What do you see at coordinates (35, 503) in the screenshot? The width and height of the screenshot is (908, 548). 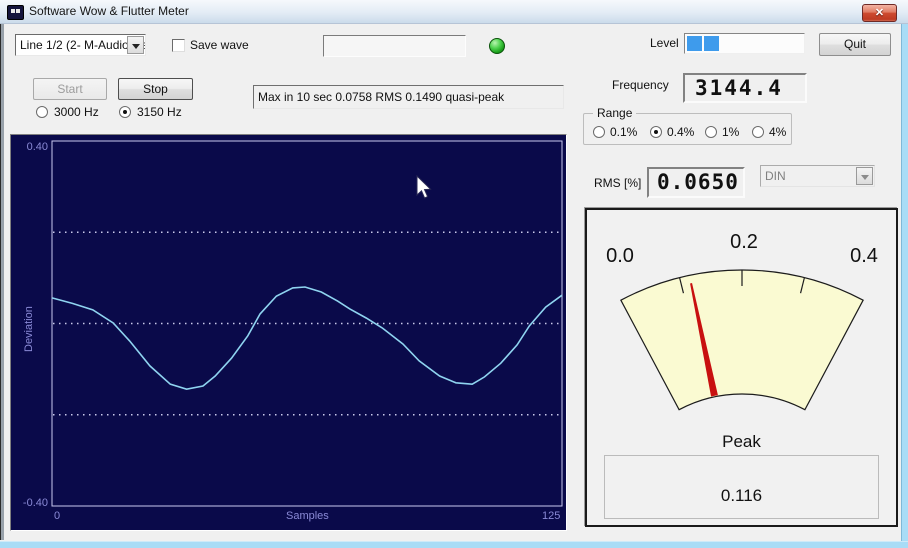 I see `y-min-tick: -0.40` at bounding box center [35, 503].